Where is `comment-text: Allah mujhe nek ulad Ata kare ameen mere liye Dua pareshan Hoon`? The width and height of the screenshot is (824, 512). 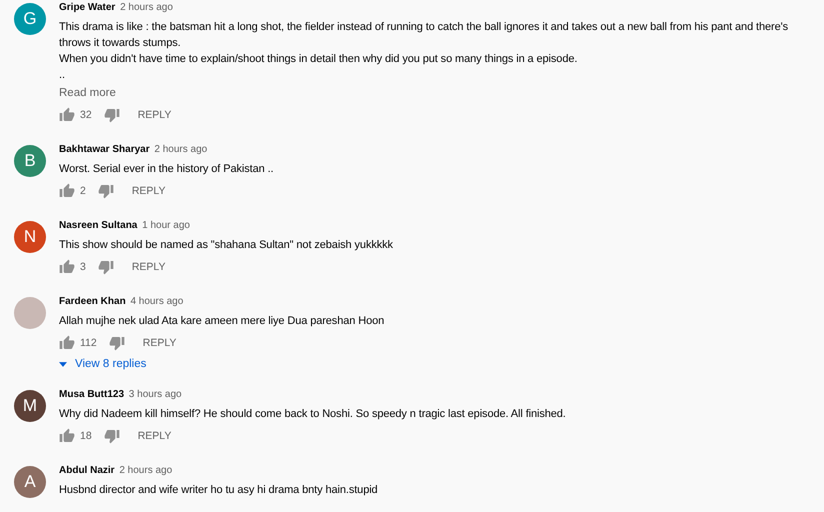 comment-text: Allah mujhe nek ulad Ata kare ameen mere liye Dua pareshan Hoon is located at coordinates (221, 321).